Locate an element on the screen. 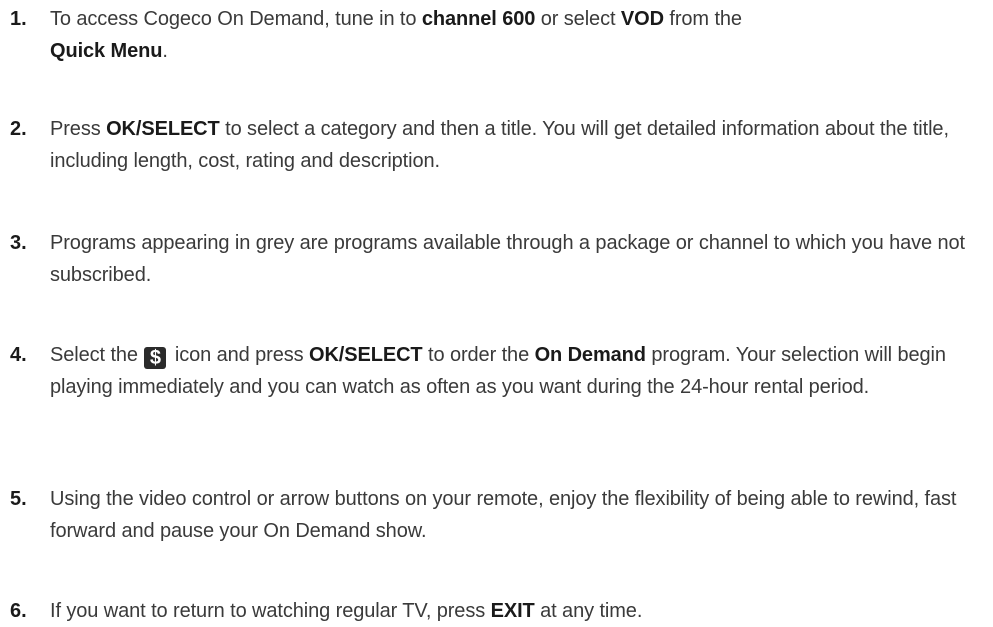 The image size is (993, 627). text-segment: Select the is located at coordinates (97, 355).